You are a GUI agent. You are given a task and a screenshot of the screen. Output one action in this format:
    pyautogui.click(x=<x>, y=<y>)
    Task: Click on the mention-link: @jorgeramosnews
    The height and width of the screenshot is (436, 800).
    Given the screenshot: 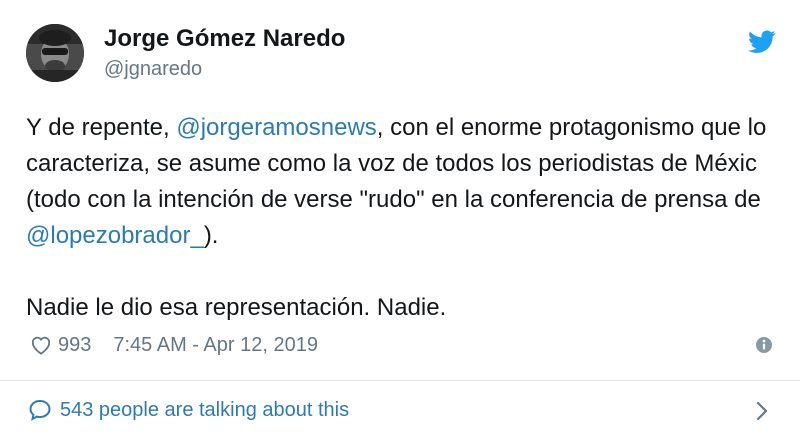 What is the action you would take?
    pyautogui.click(x=276, y=127)
    